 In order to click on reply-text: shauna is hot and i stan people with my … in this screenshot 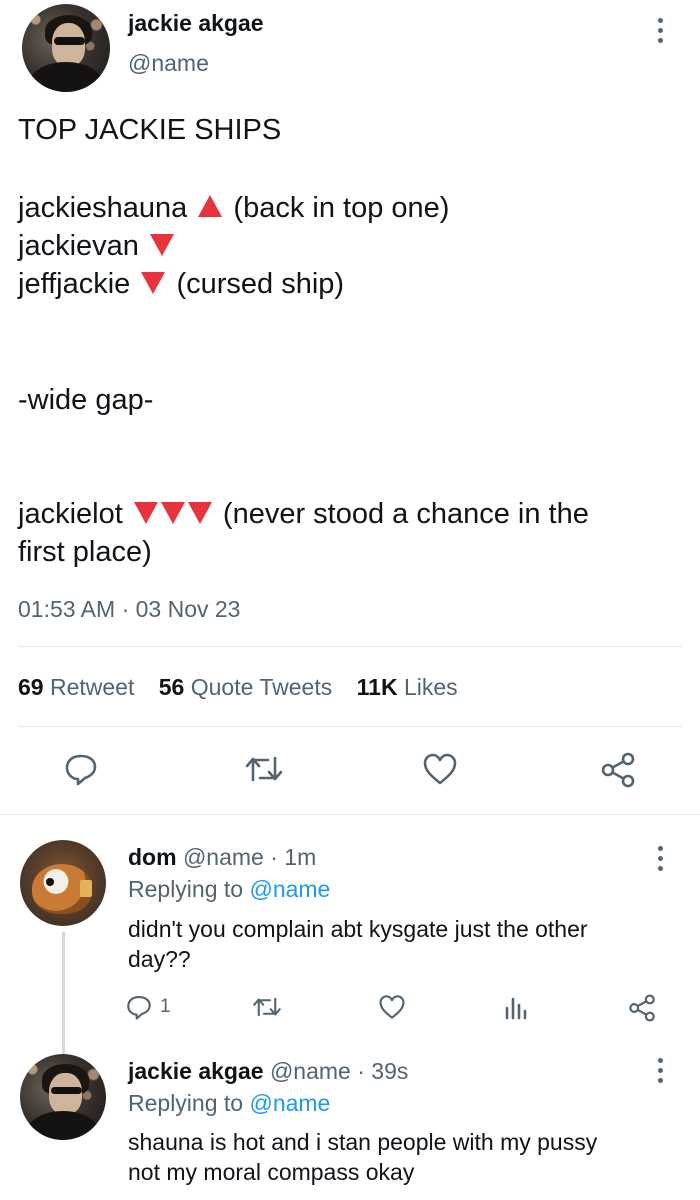, I will do `click(362, 1157)`.